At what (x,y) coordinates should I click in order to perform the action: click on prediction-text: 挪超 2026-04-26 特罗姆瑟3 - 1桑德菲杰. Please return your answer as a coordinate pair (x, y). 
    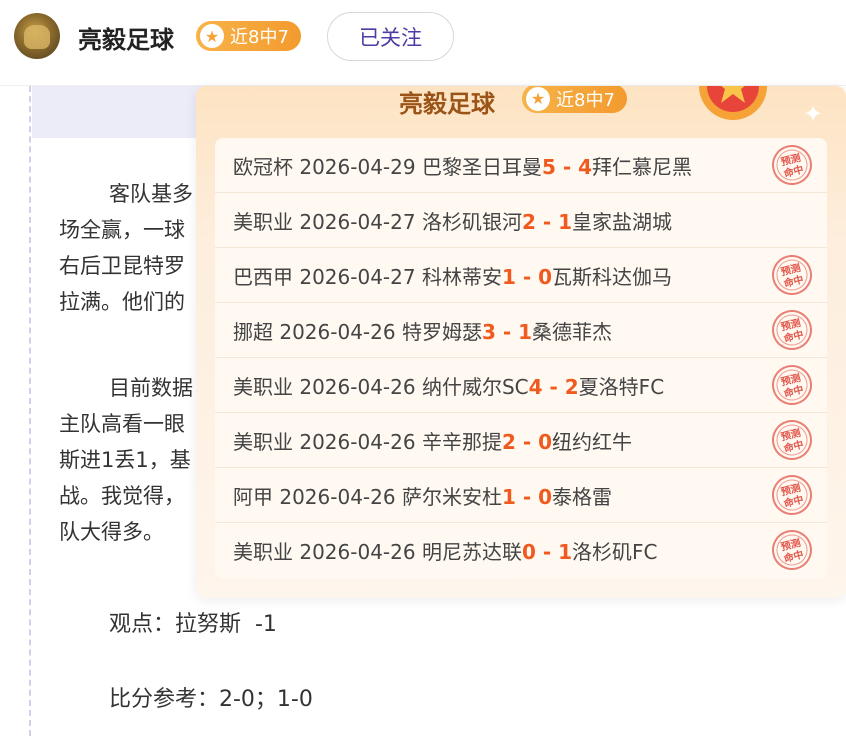
    Looking at the image, I should click on (422, 330).